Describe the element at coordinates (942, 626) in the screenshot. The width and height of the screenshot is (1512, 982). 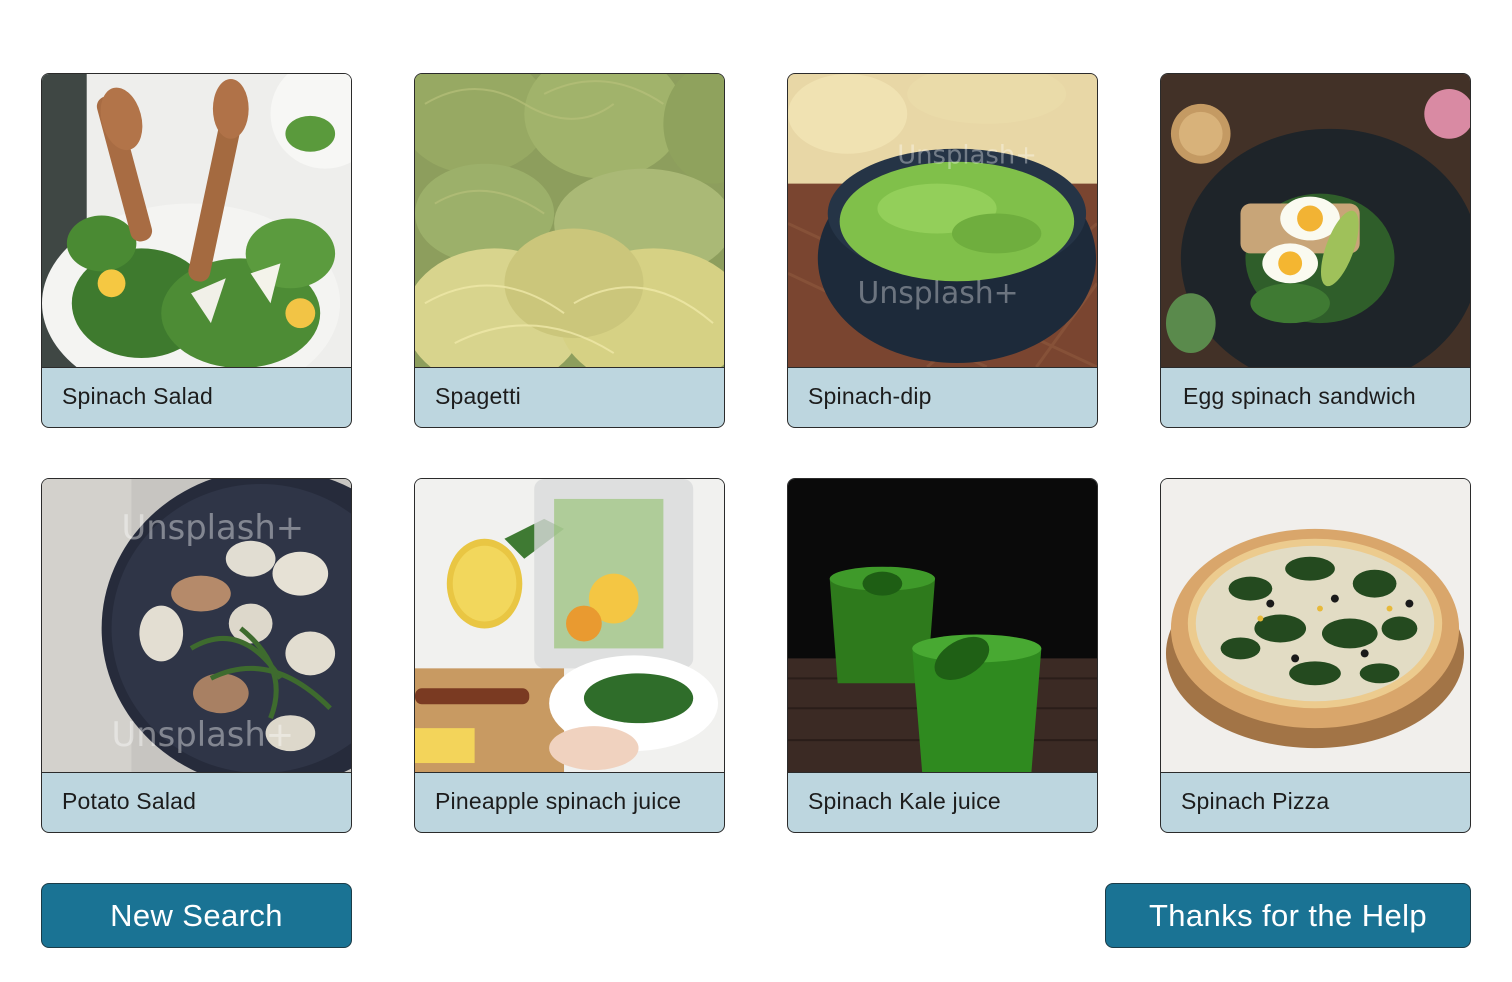
I see `spinach-kale-juice-image` at that location.